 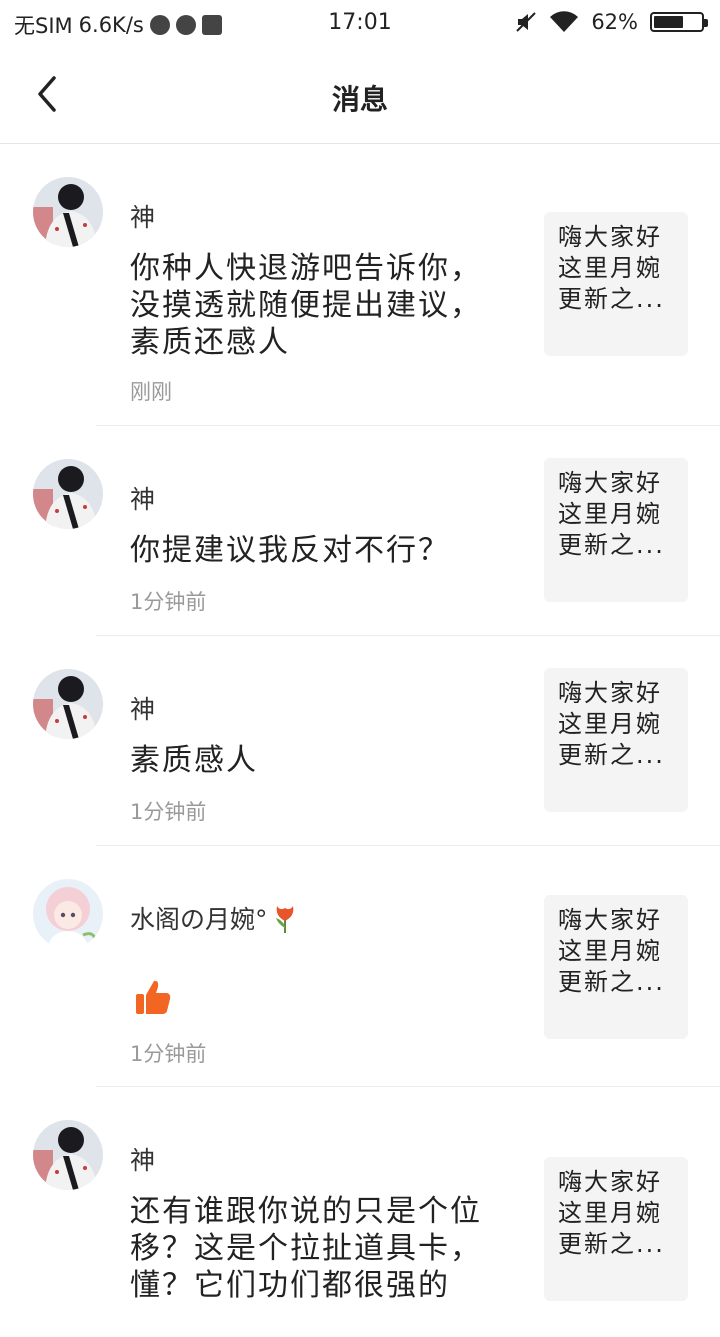 What do you see at coordinates (679, 22) in the screenshot?
I see `battery-icon` at bounding box center [679, 22].